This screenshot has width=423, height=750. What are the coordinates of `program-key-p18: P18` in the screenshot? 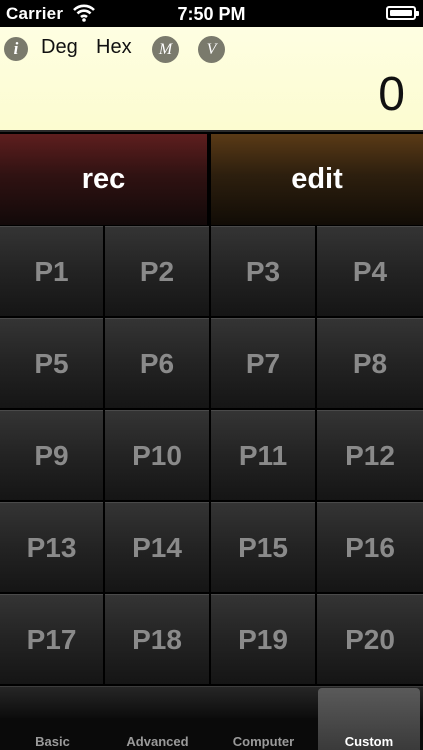 It's located at (157, 639).